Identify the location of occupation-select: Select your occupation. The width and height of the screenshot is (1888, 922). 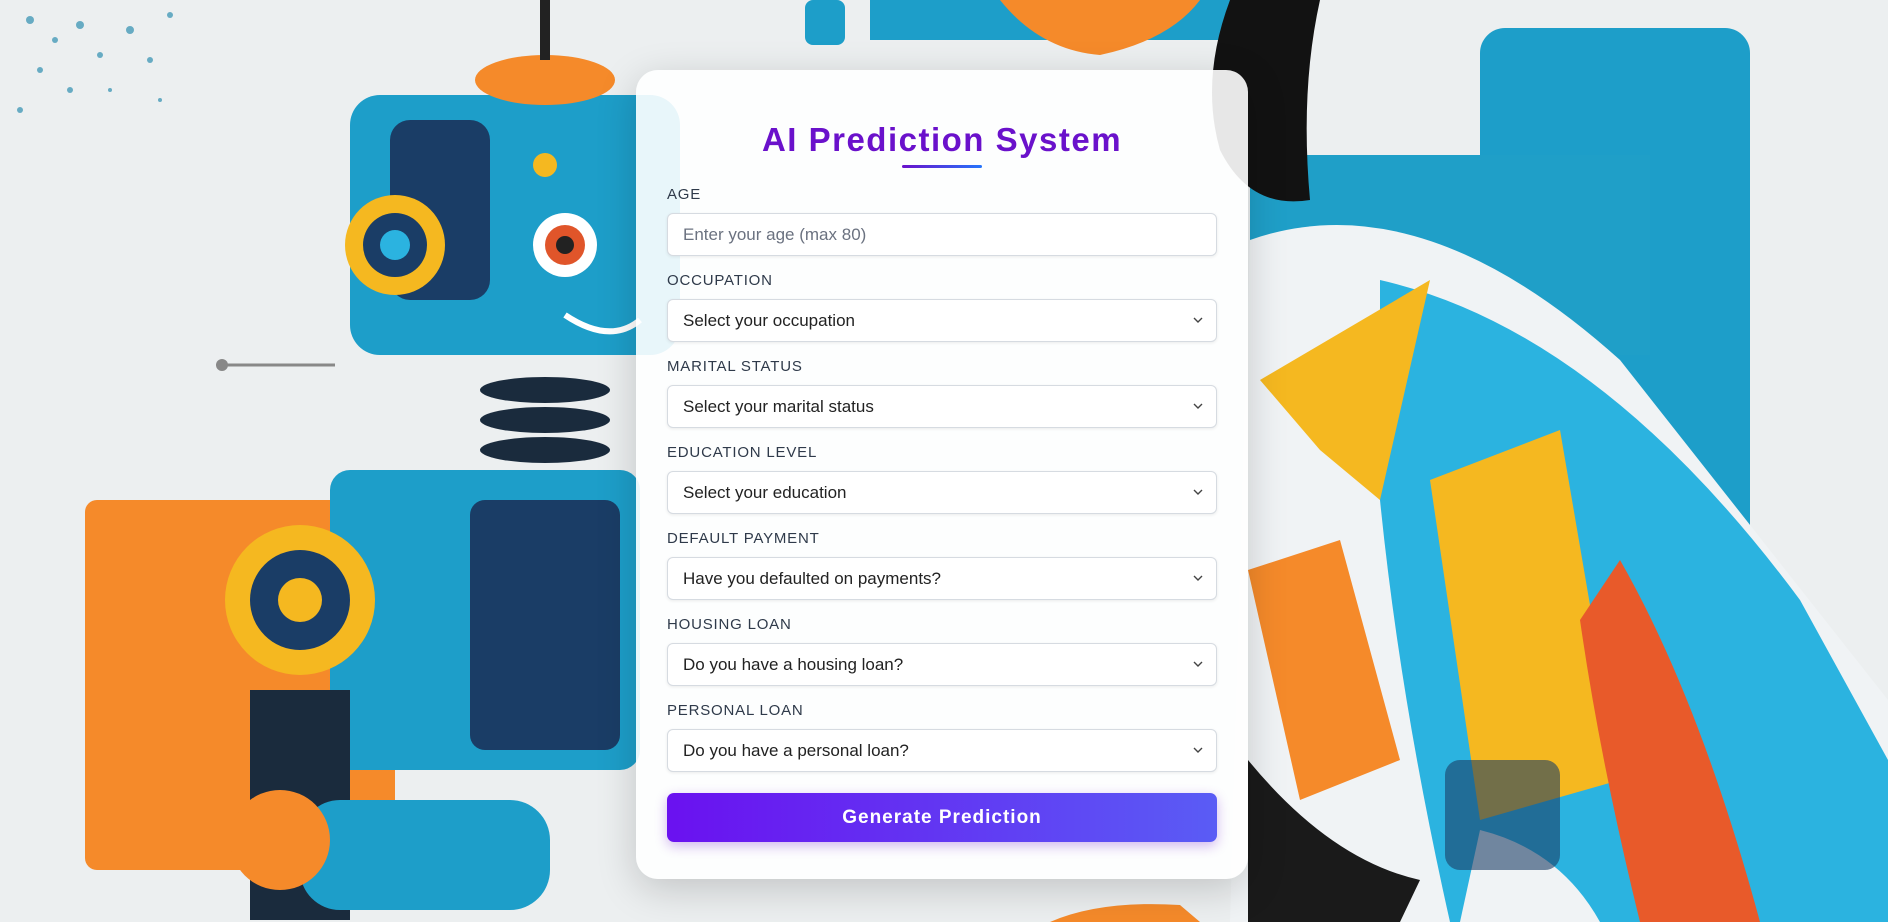
(942, 320).